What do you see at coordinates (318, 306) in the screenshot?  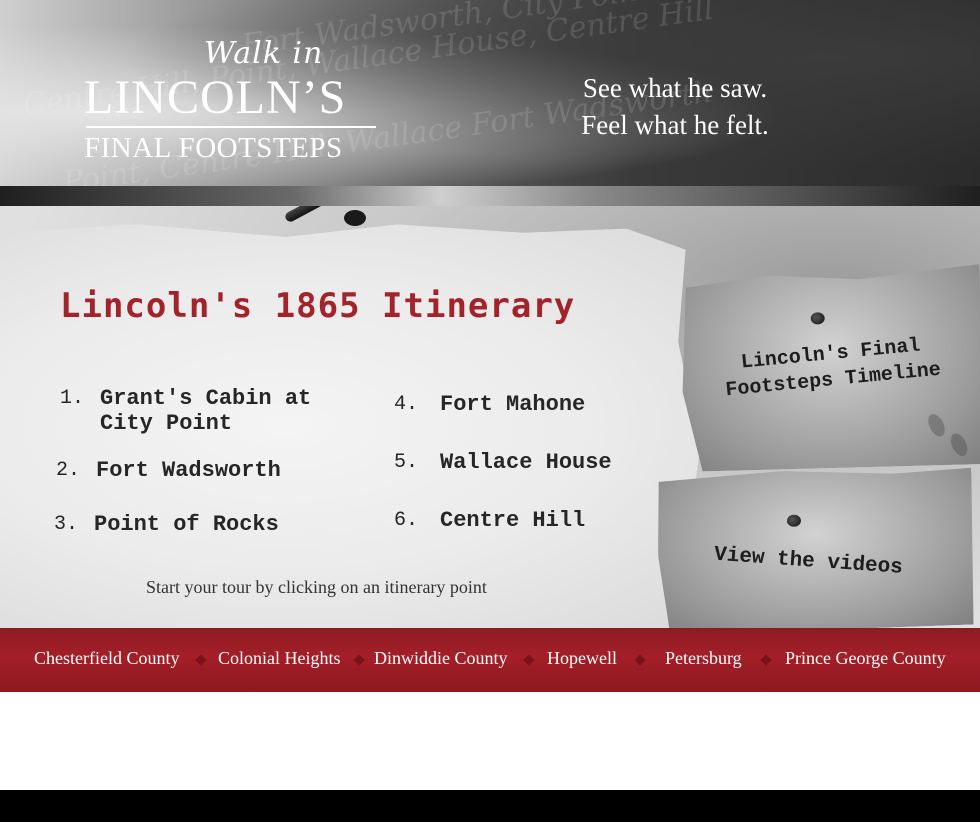 I see `itinerary-title: Lincoln's 1865 Itinerary` at bounding box center [318, 306].